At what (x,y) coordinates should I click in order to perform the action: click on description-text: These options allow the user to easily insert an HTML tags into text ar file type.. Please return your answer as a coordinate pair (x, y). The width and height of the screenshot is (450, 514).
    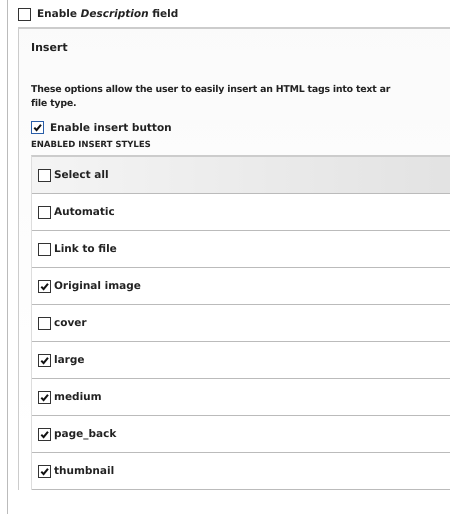
    Looking at the image, I should click on (211, 97).